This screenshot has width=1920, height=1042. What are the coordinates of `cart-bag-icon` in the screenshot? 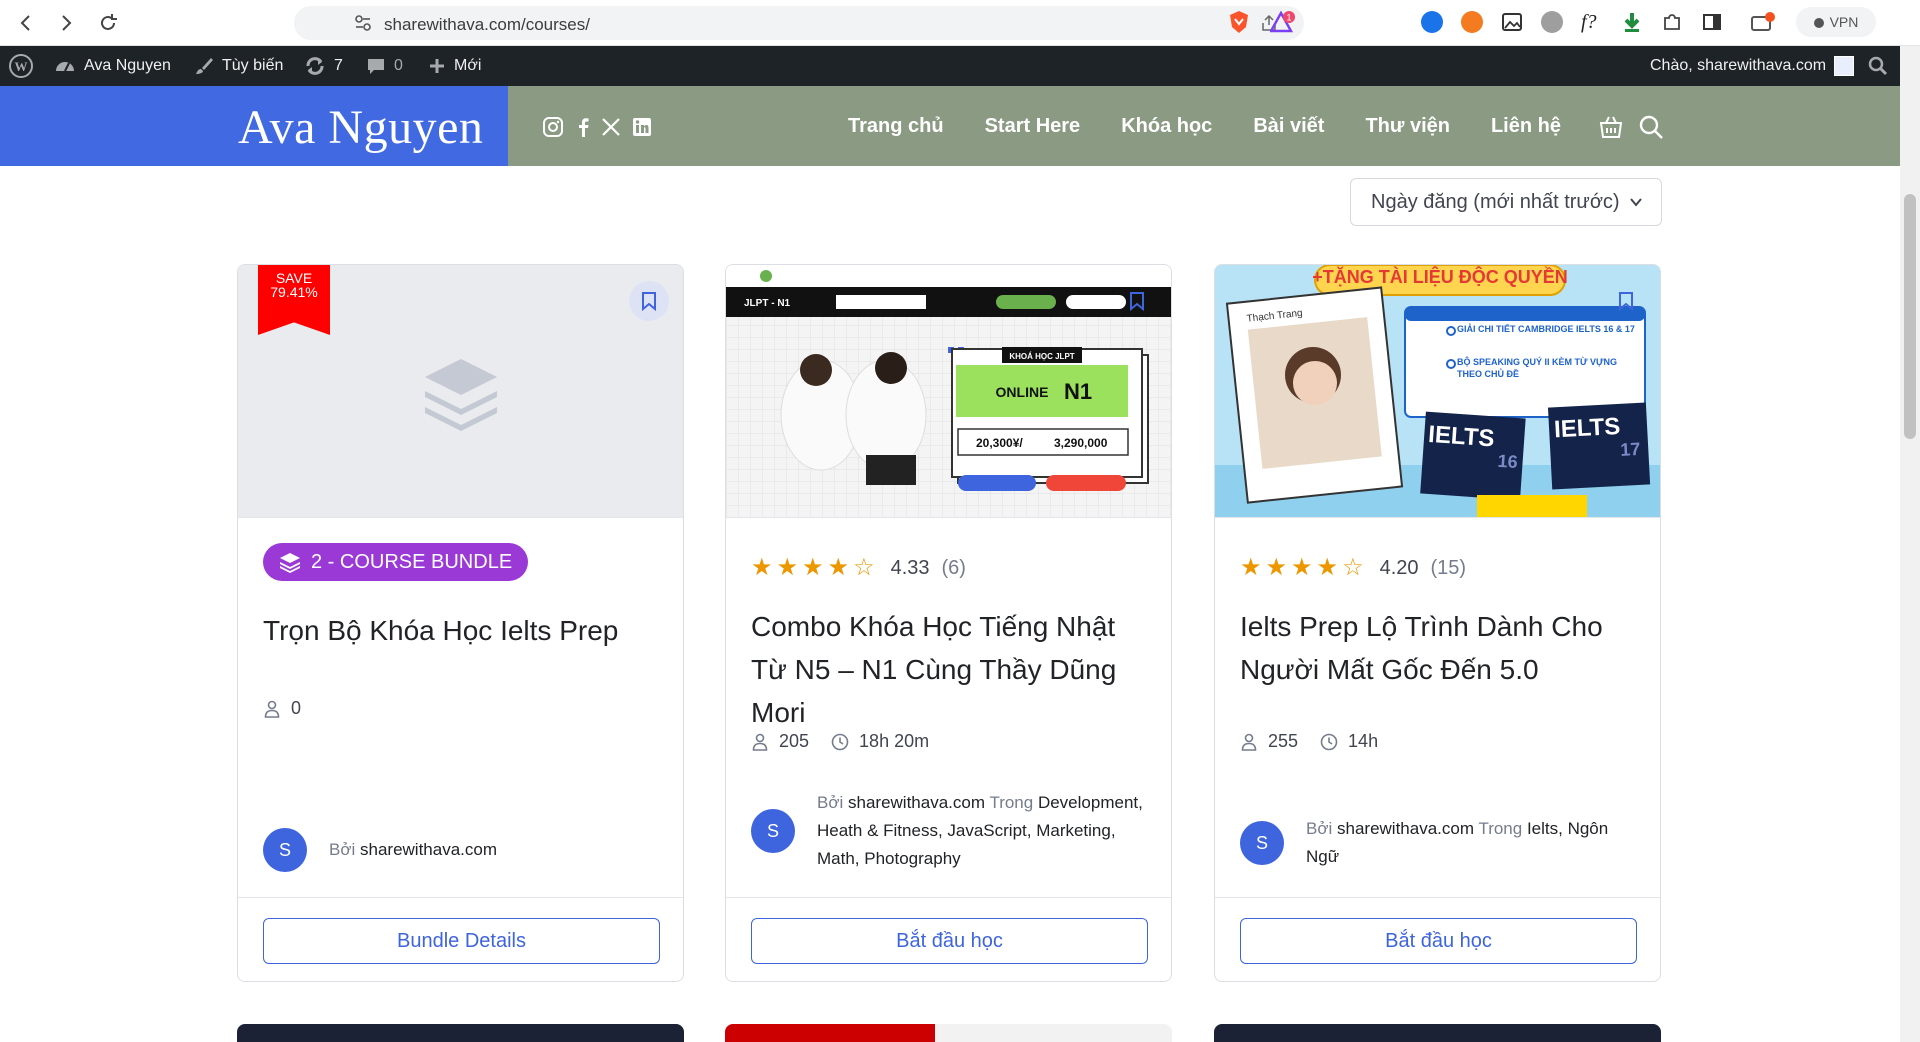 It's located at (1611, 127).